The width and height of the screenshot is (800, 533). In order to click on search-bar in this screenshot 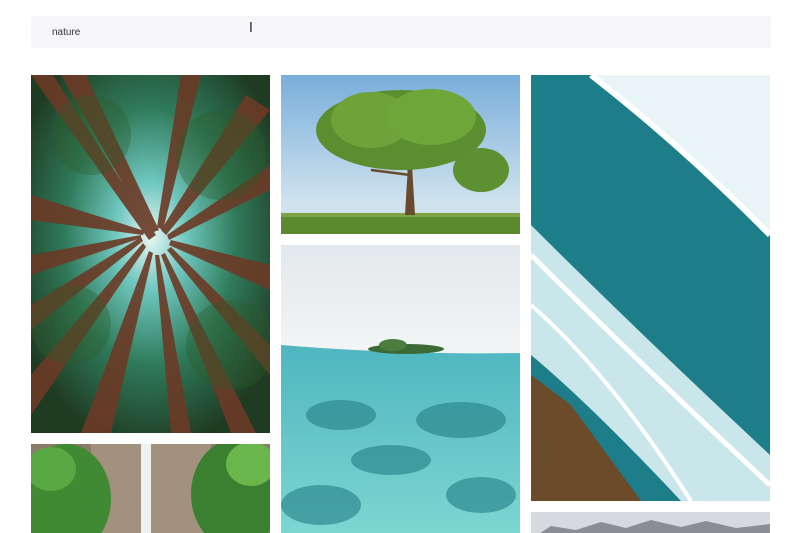, I will do `click(401, 32)`.